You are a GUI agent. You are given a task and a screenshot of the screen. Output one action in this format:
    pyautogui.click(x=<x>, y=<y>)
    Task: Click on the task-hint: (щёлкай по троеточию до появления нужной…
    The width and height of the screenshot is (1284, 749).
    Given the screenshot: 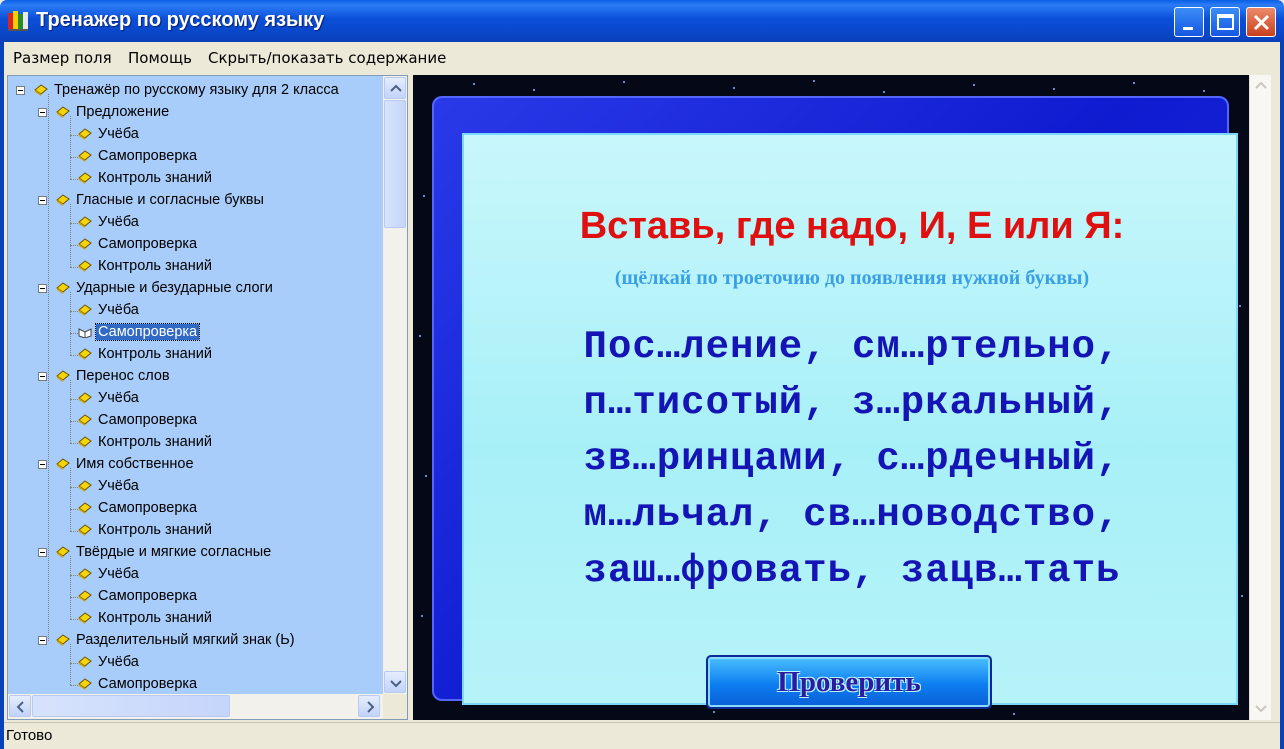 What is the action you would take?
    pyautogui.click(x=852, y=278)
    